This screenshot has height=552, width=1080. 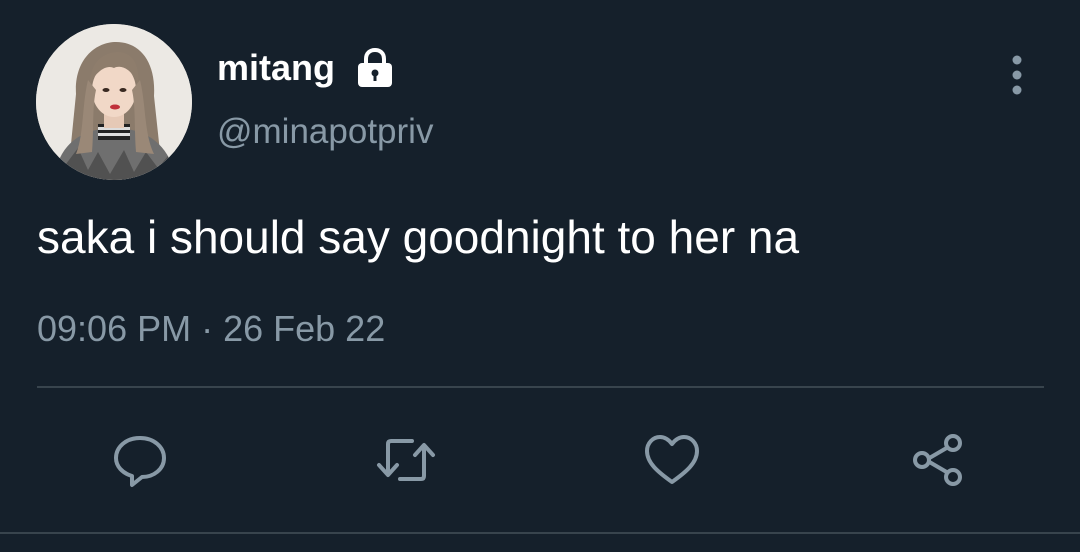 I want to click on lock-icon, so click(x=375, y=68).